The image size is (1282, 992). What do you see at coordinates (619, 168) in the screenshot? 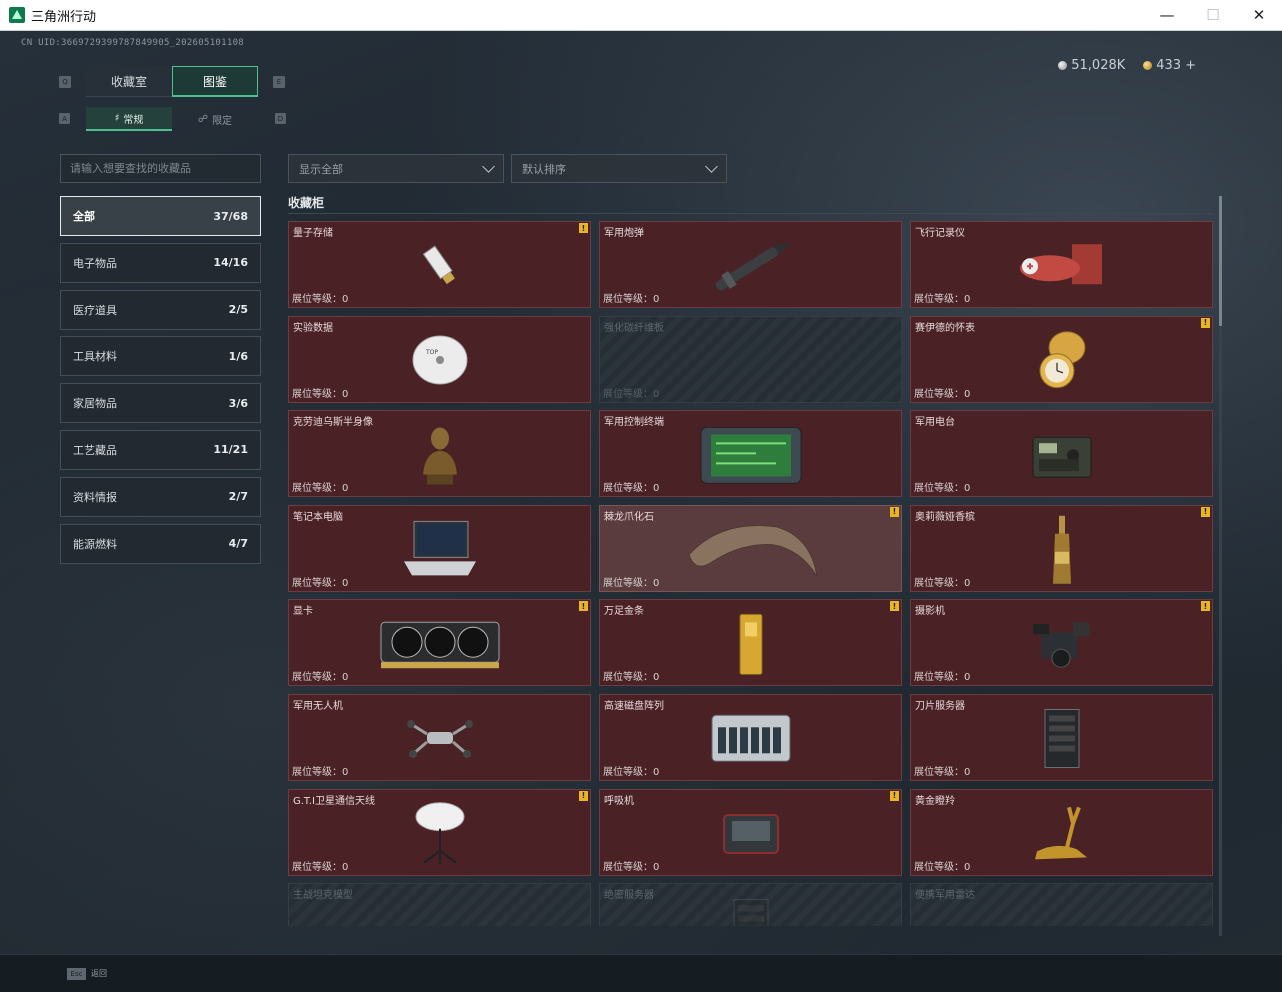
I see `sort-dropdown: 默认排序` at bounding box center [619, 168].